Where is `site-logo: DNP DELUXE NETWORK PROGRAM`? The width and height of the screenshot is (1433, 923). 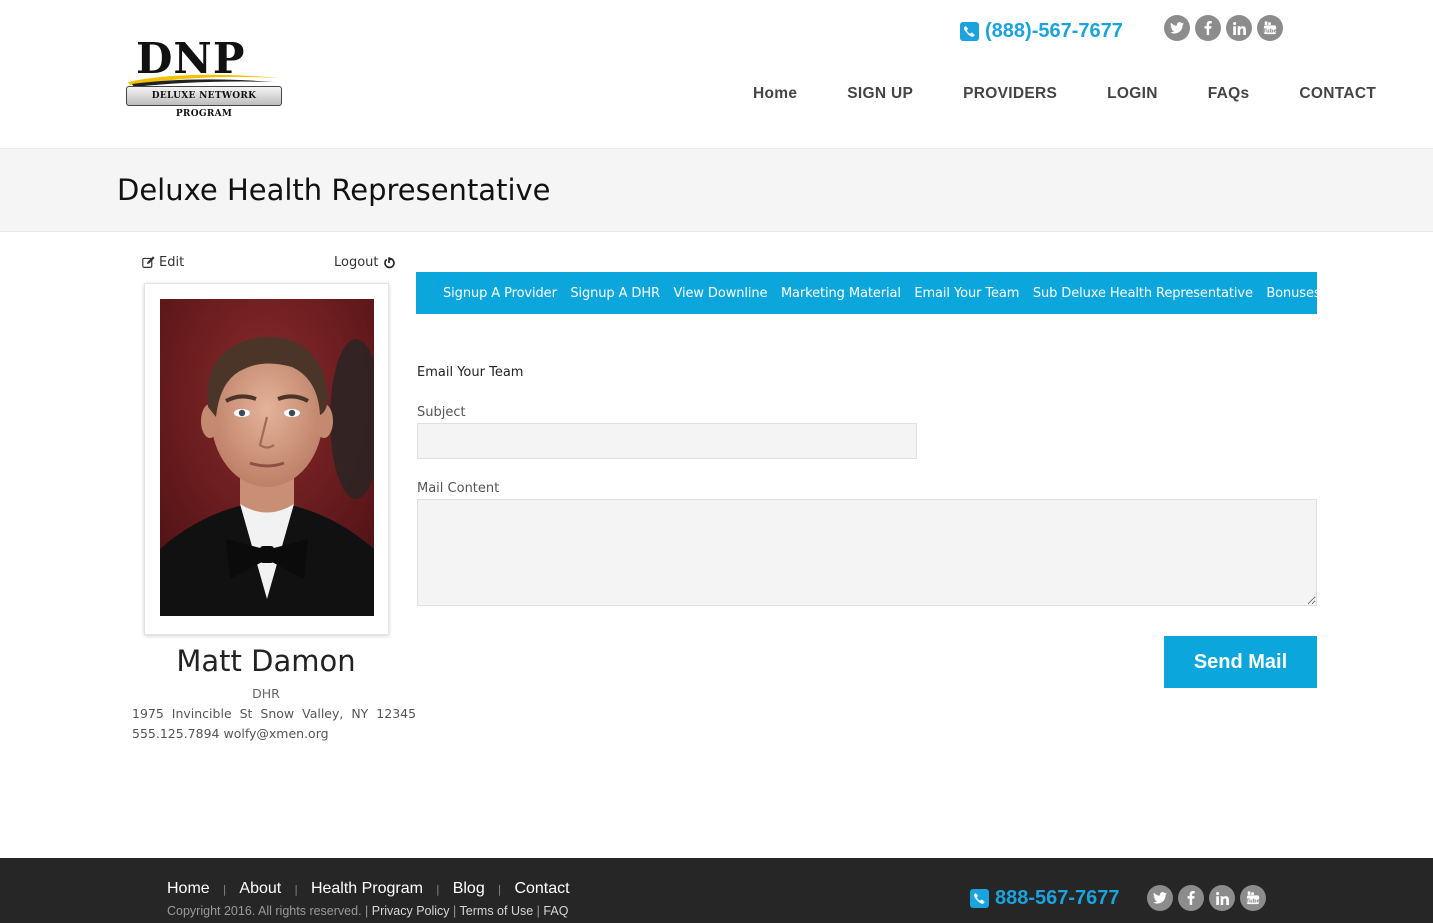 site-logo: DNP DELUXE NETWORK PROGRAM is located at coordinates (204, 76).